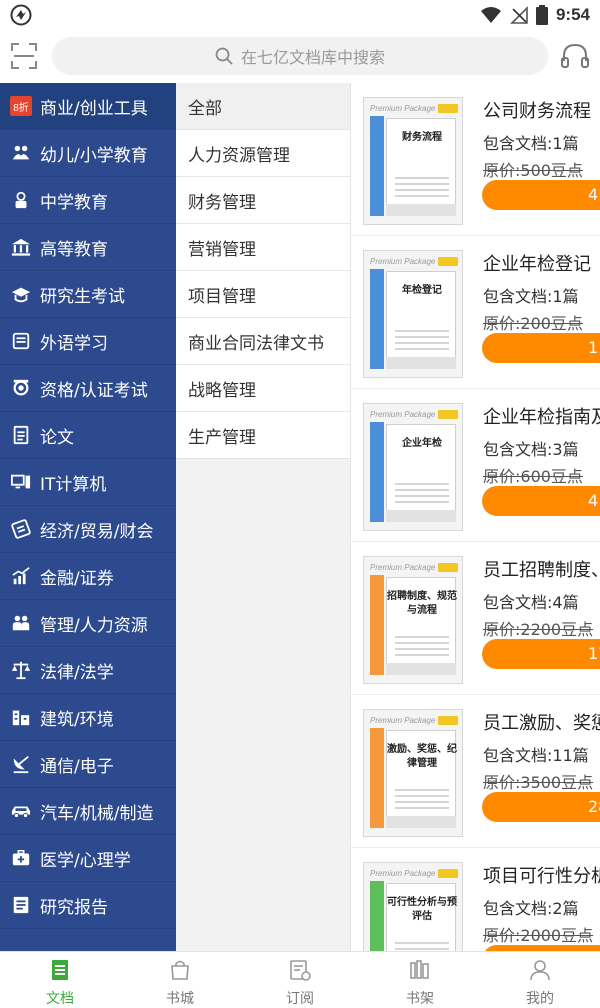 Image resolution: width=600 pixels, height=1008 pixels. What do you see at coordinates (541, 348) in the screenshot?
I see `buy-button: 1` at bounding box center [541, 348].